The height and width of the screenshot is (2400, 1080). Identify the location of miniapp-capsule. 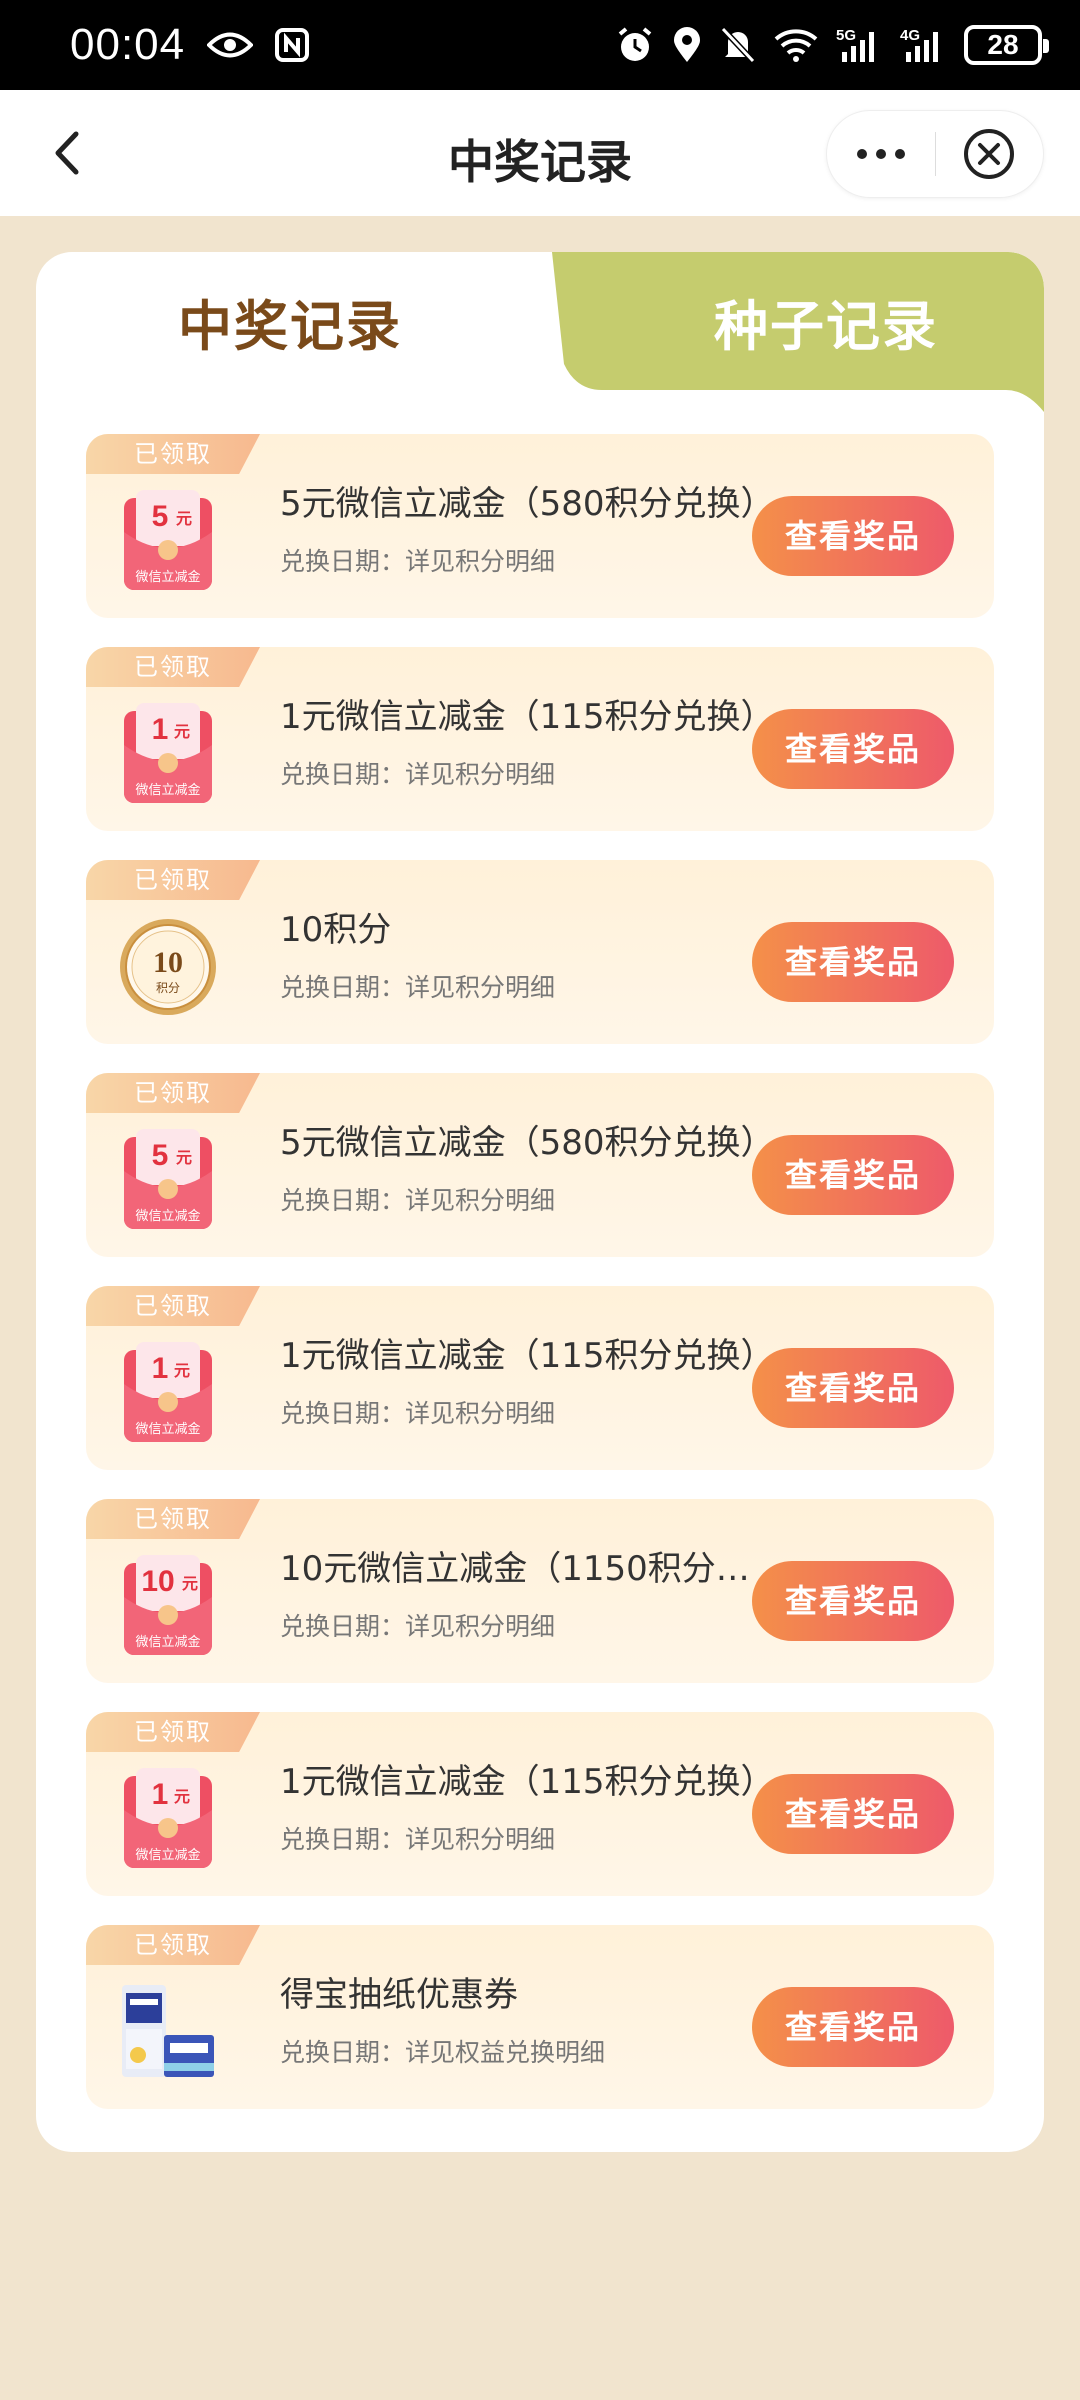
(935, 154).